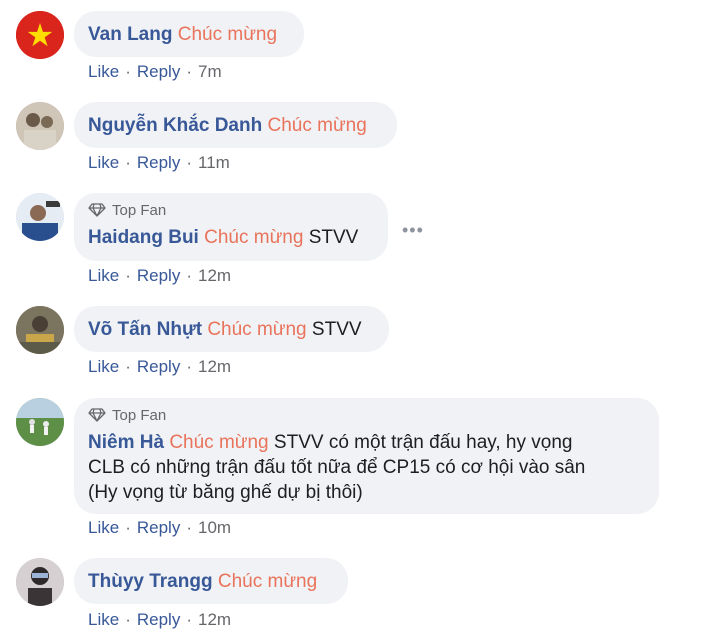 The height and width of the screenshot is (642, 710). I want to click on comment-bubble: Thùyy Trangg Chúc mừng, so click(211, 581).